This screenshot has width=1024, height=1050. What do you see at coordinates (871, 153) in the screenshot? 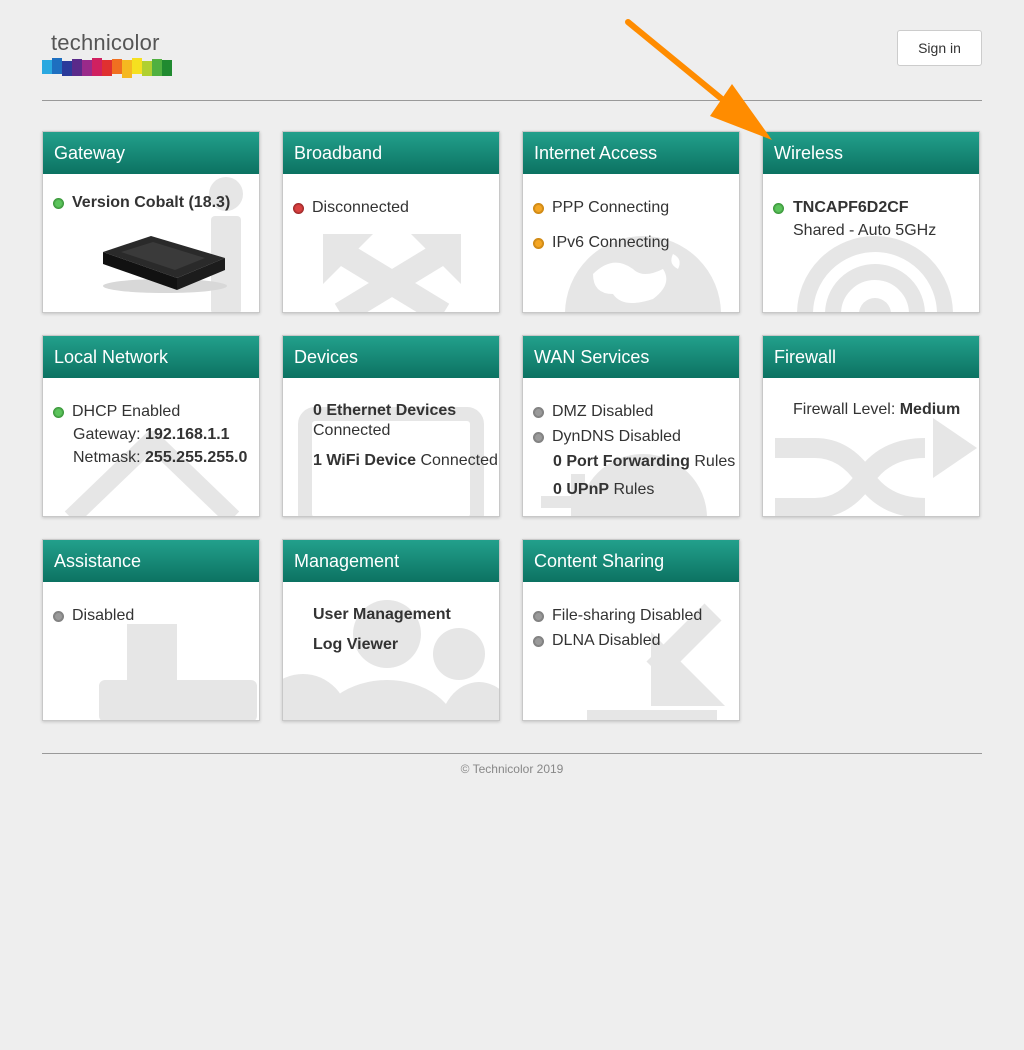
I see `card-title: Wireless` at bounding box center [871, 153].